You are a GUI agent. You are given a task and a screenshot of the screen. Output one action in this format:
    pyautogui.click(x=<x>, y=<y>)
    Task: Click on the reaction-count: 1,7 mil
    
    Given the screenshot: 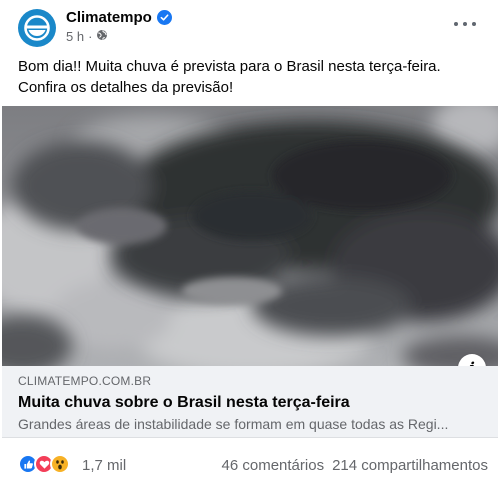 What is the action you would take?
    pyautogui.click(x=104, y=465)
    